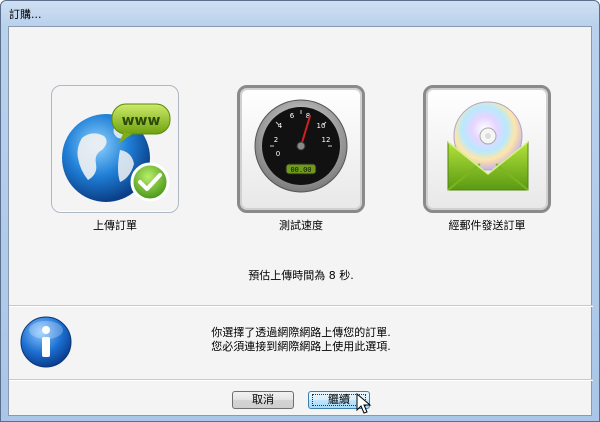 Image resolution: width=600 pixels, height=422 pixels. Describe the element at coordinates (487, 225) in the screenshot. I see `email-order-label: 經郵件發送訂單` at that location.